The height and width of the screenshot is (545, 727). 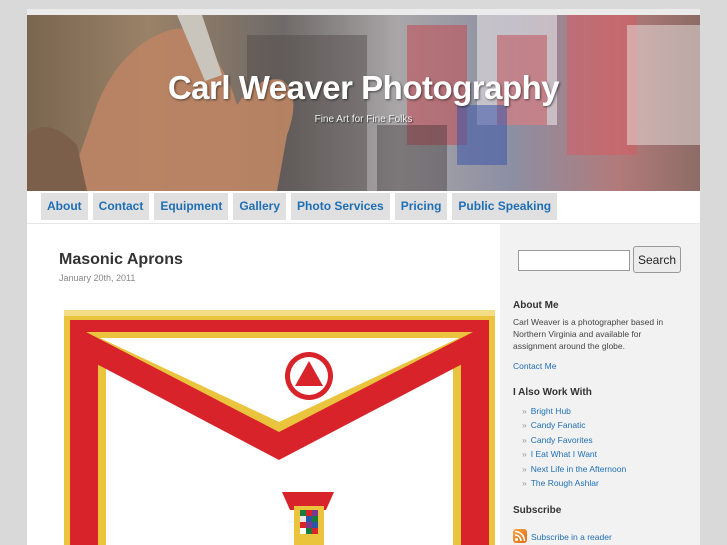 I want to click on list-item: » Next Life in the Afternoon, so click(x=574, y=469).